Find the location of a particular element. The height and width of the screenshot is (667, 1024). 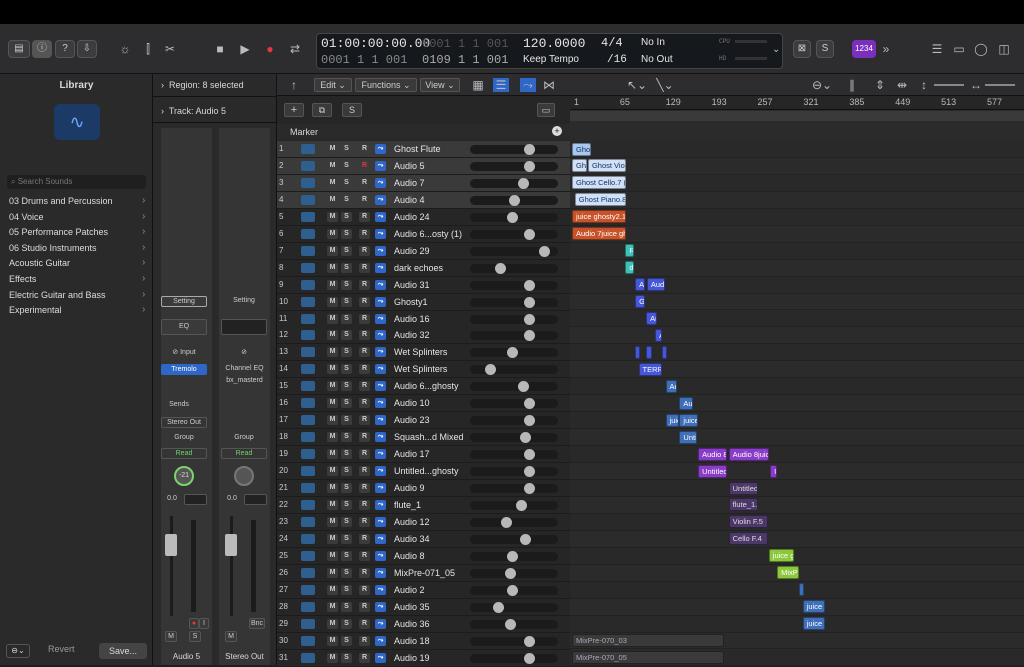

track-row: 6 M S R ⤳ Audio 6...osty (1) is located at coordinates (423, 234).